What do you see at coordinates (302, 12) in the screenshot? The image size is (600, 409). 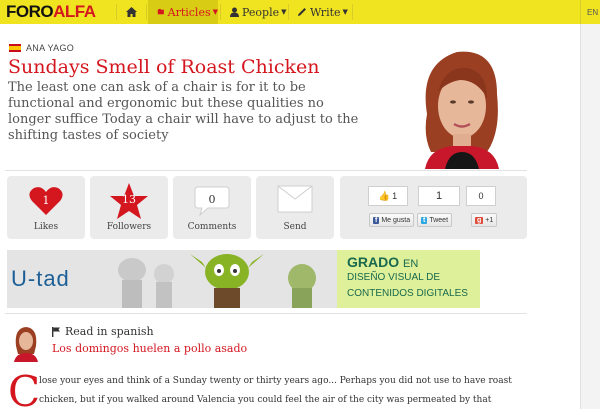 I see `pencil-icon` at bounding box center [302, 12].